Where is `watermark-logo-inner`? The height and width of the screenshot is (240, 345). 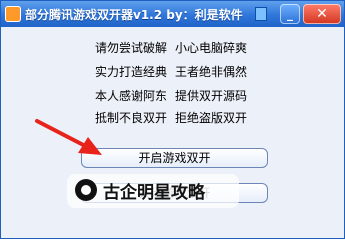 watermark-logo-inner is located at coordinates (86, 190).